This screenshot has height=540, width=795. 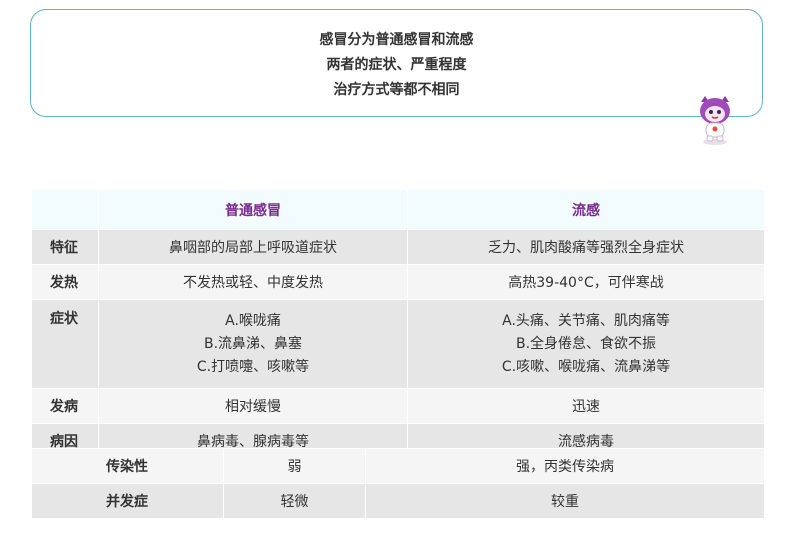 I want to click on table-row: 发热 不发热或轻、中度发热 高热39-40°C，可伴寒战, so click(x=398, y=282).